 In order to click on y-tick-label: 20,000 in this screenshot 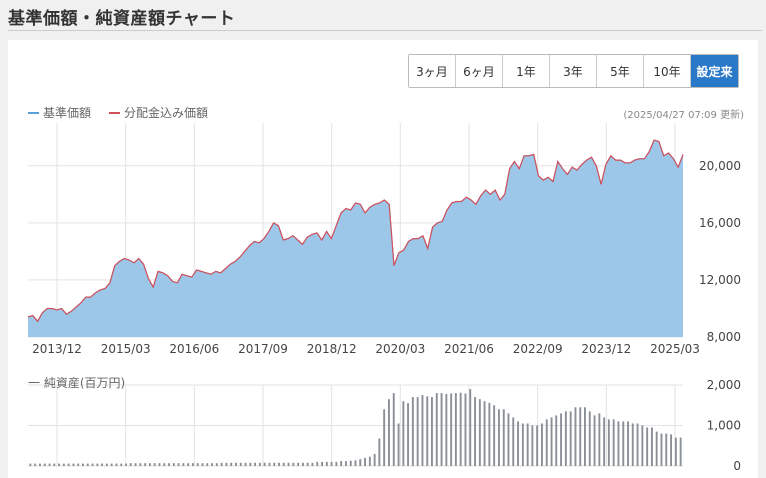, I will do `click(720, 166)`.